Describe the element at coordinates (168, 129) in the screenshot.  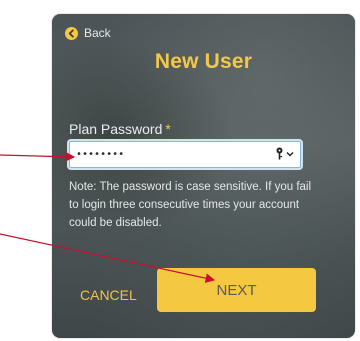
I see `required-marker: *` at that location.